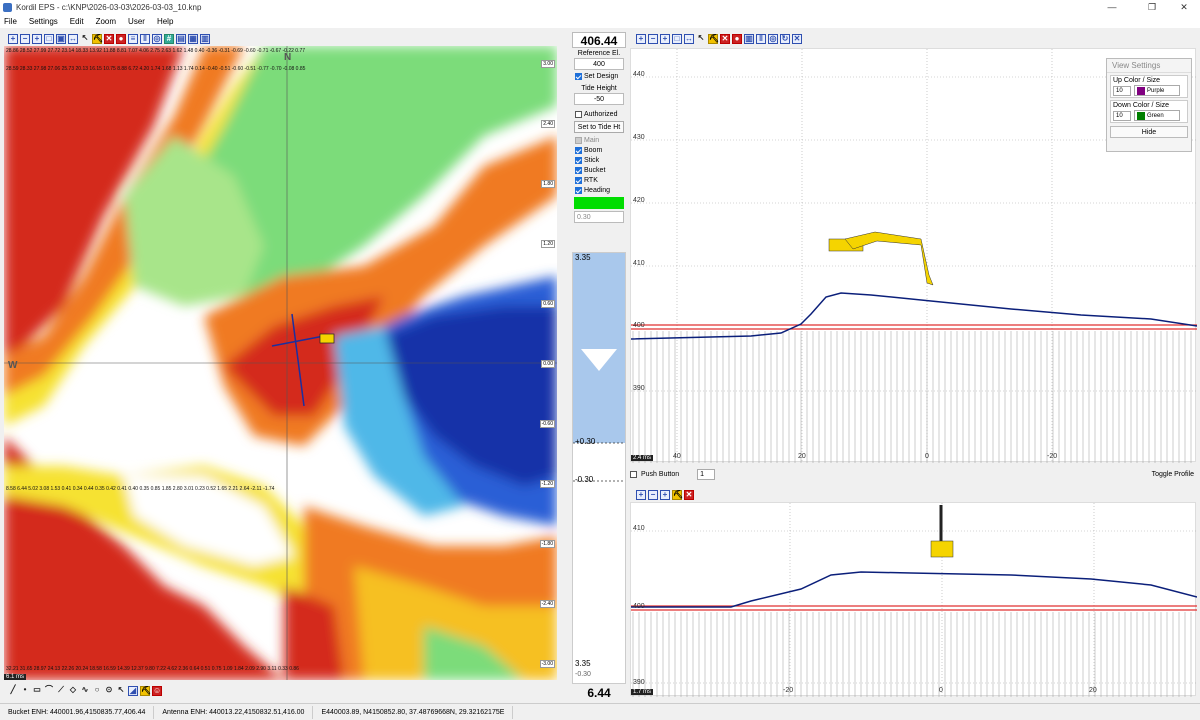 This screenshot has width=1200, height=720. What do you see at coordinates (85, 691) in the screenshot?
I see `curve-tool-icon: ∿` at bounding box center [85, 691].